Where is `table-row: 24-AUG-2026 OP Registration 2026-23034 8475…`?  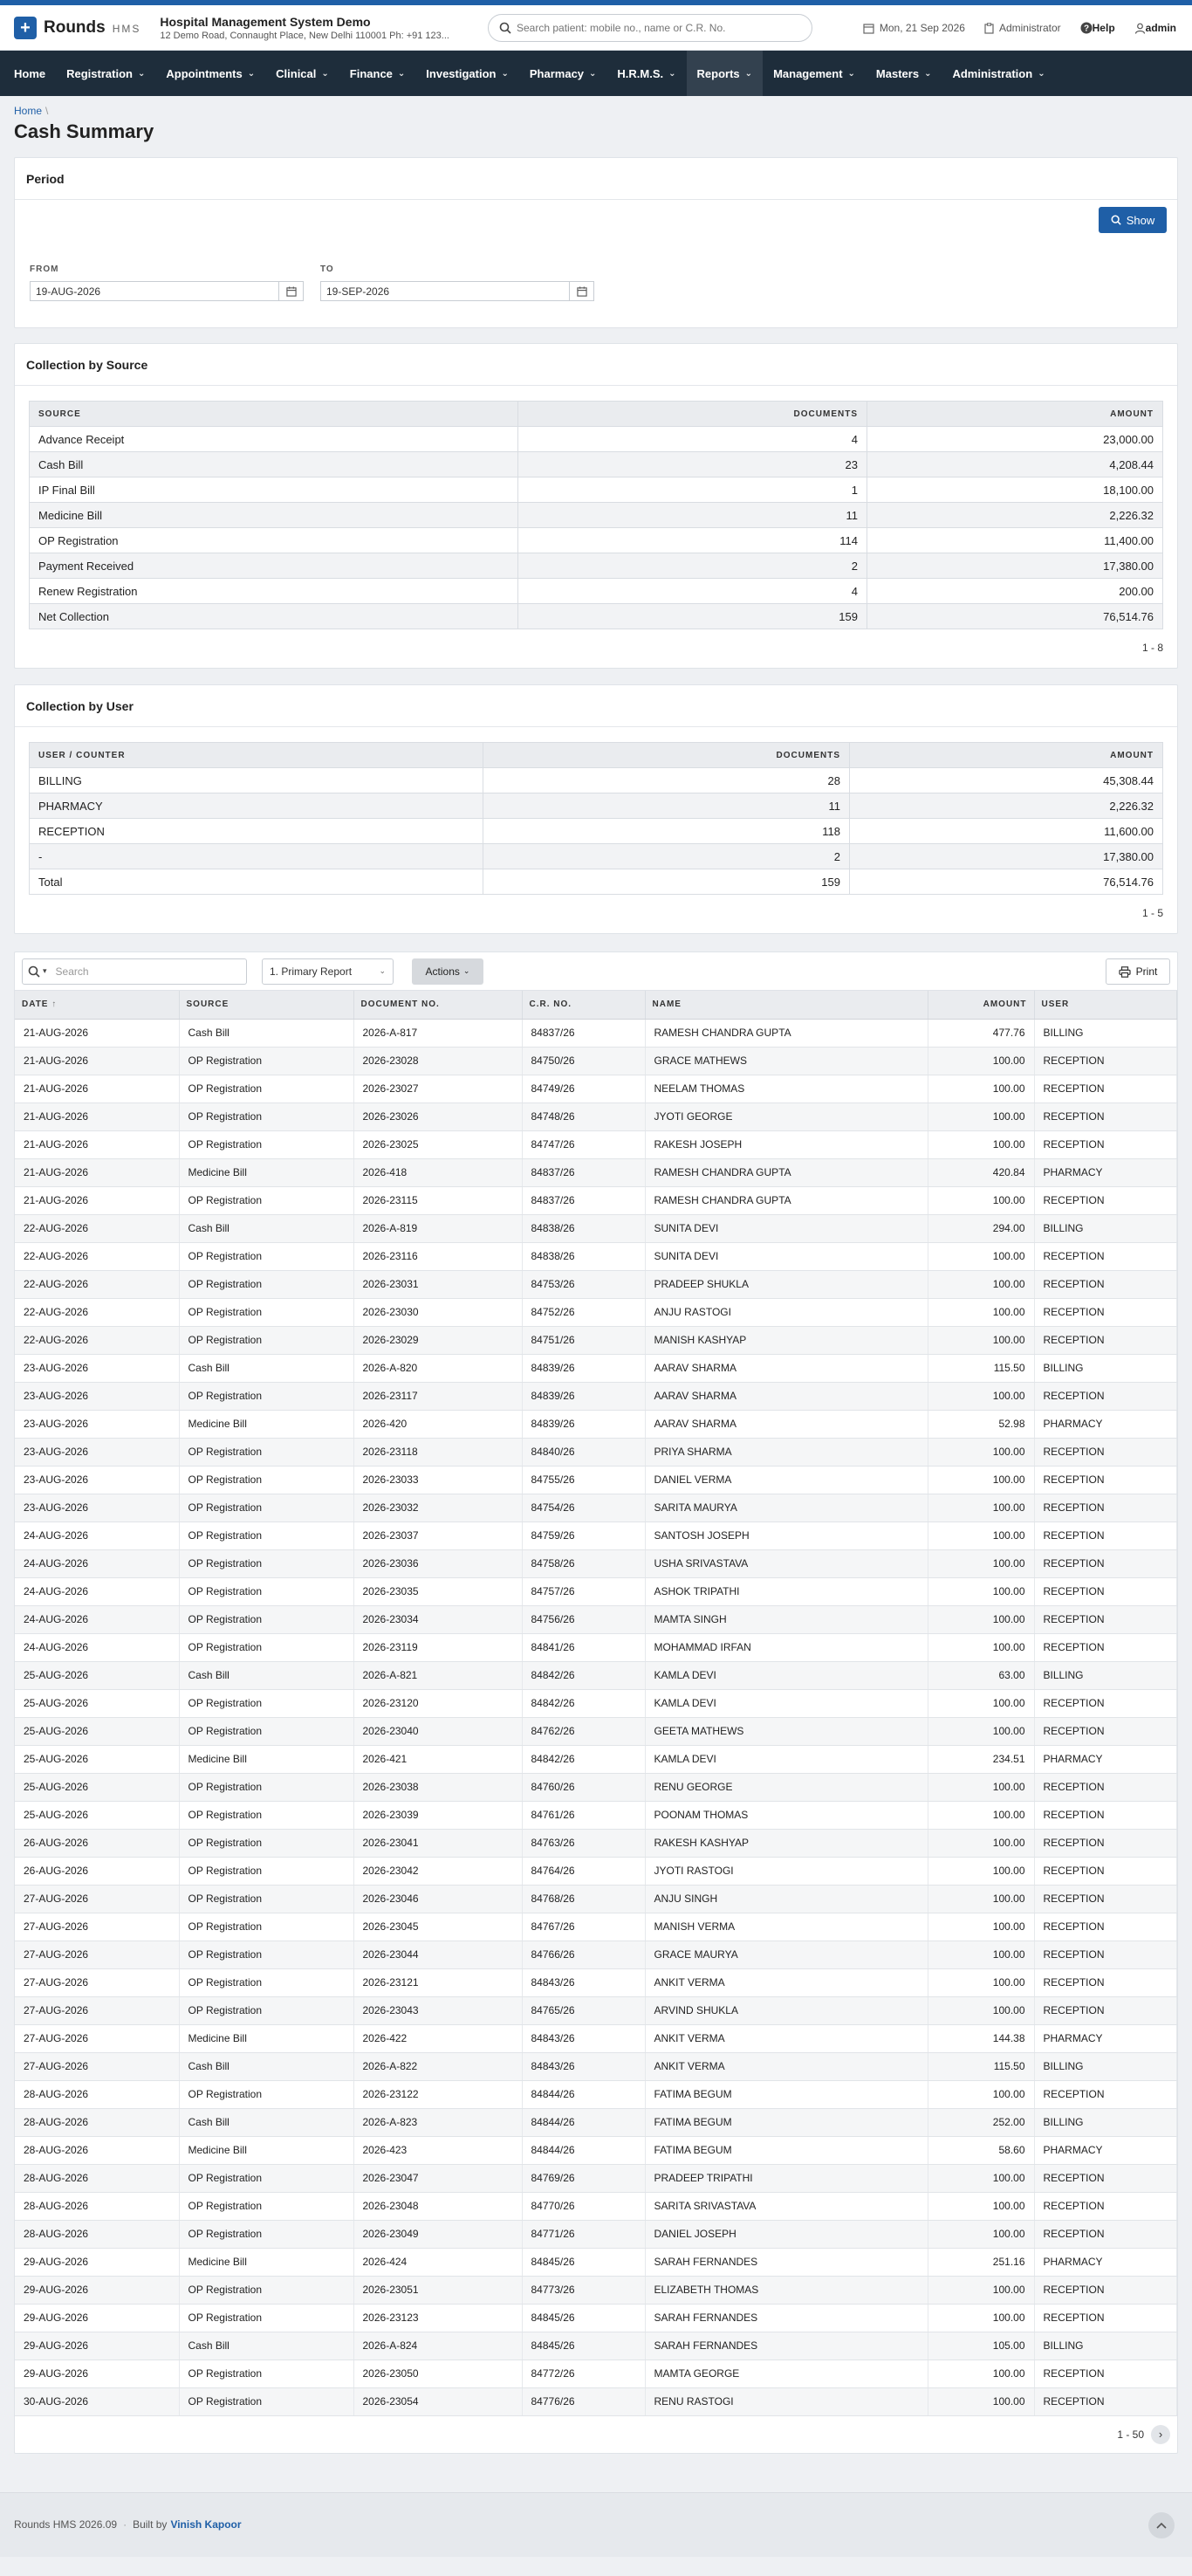 table-row: 24-AUG-2026 OP Registration 2026-23034 8475… is located at coordinates (596, 1619).